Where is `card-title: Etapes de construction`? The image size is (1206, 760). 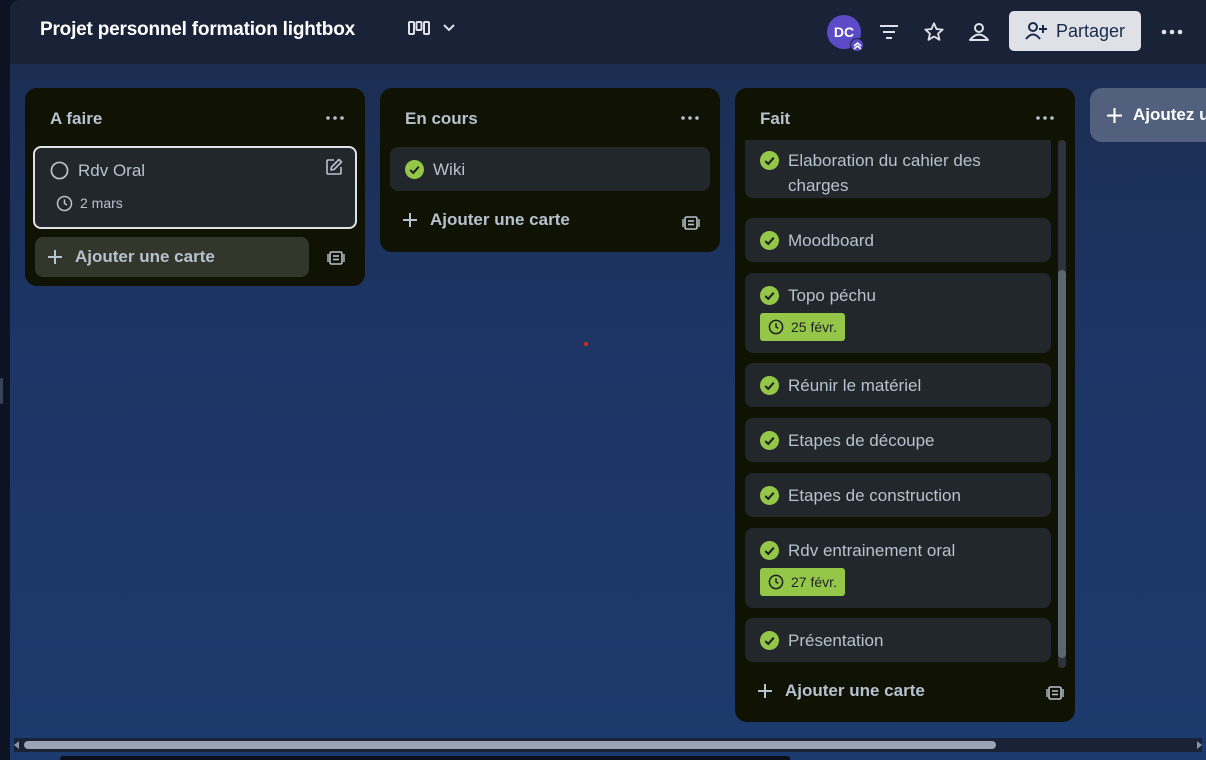 card-title: Etapes de construction is located at coordinates (874, 495).